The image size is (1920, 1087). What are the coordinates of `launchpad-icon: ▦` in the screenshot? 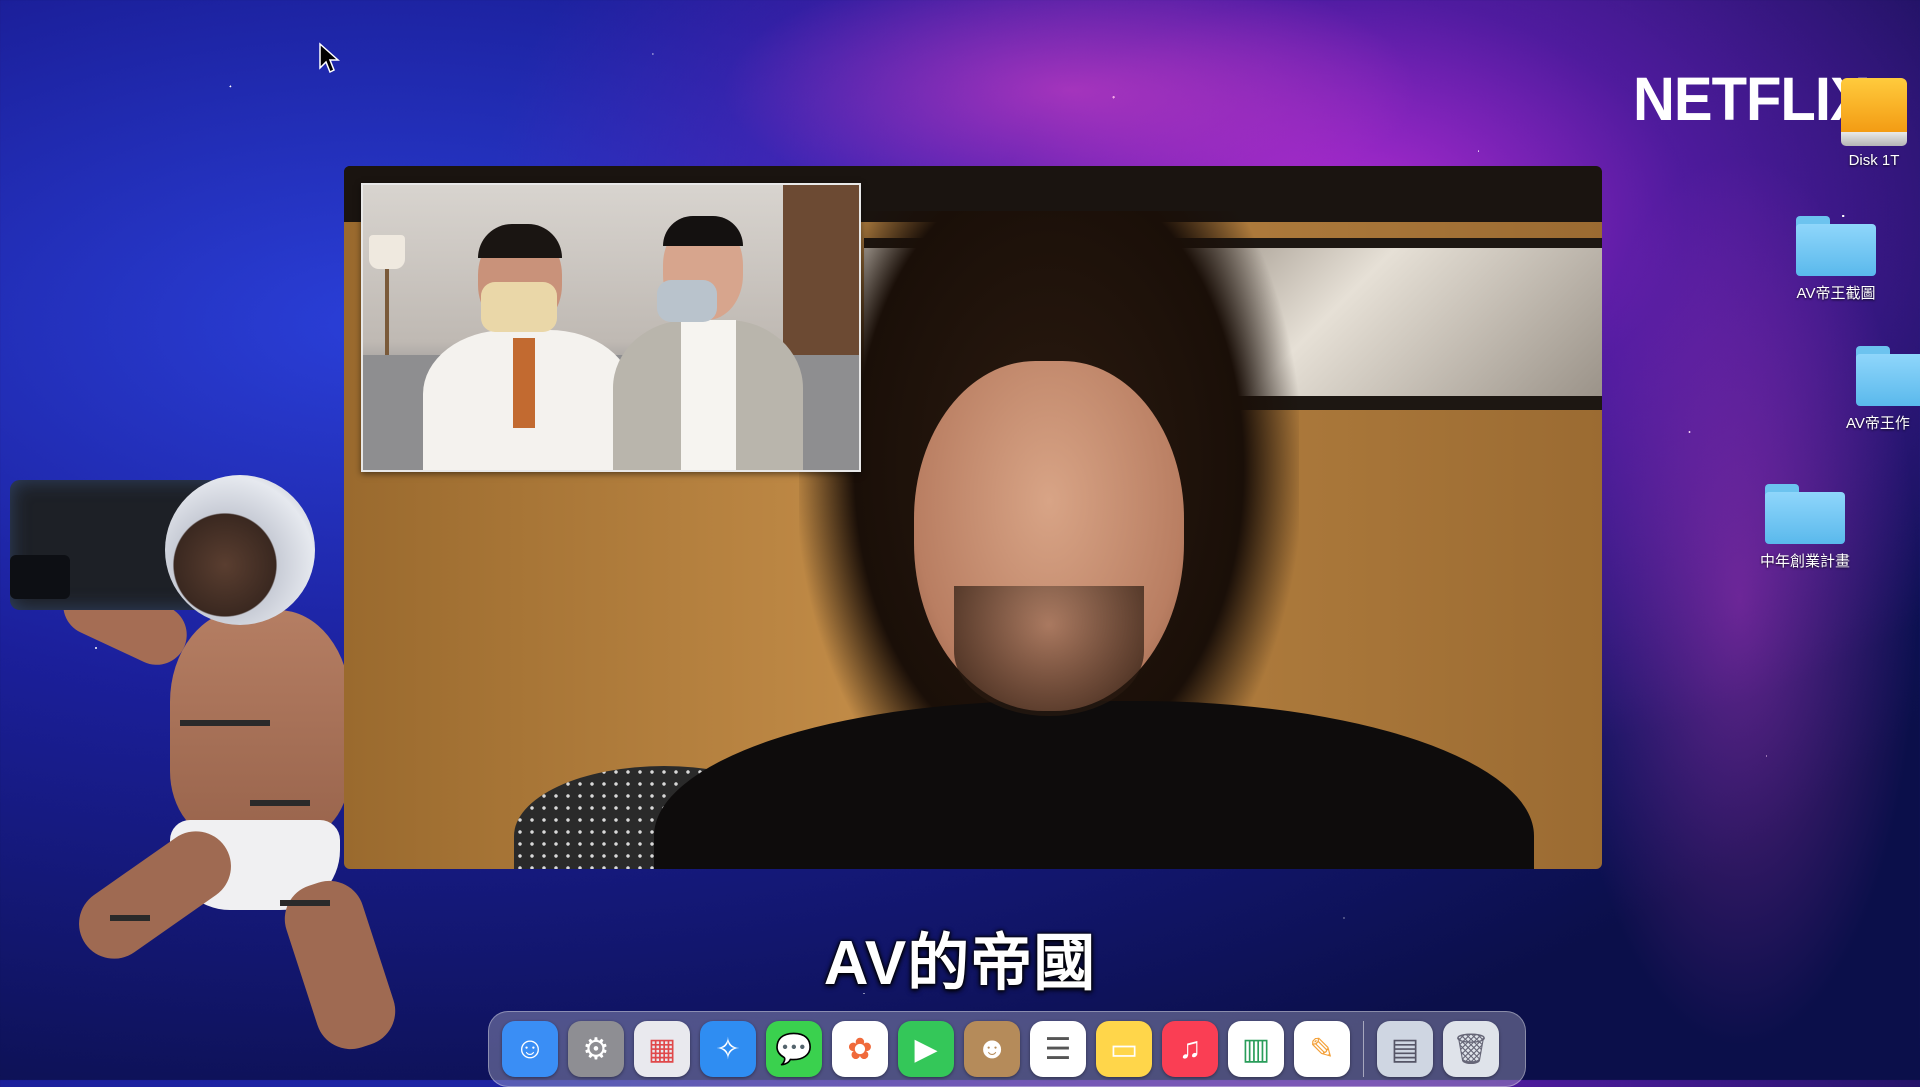 It's located at (662, 1049).